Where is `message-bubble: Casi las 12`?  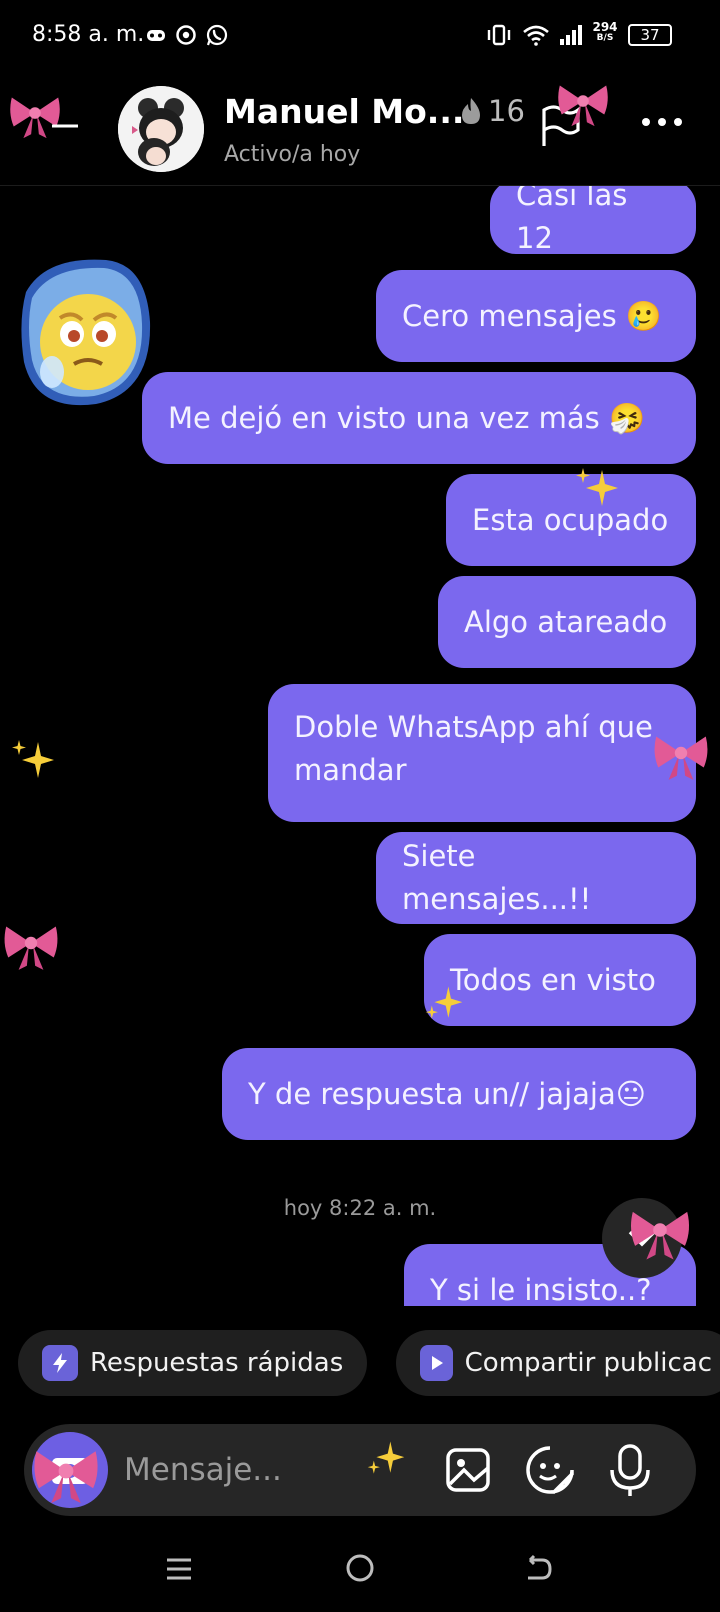
message-bubble: Casi las 12 is located at coordinates (593, 220).